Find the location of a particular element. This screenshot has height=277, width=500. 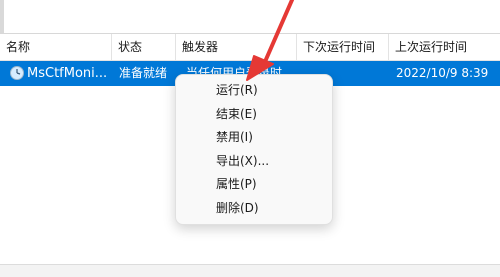

column-header-last-run: 上次运行时间 is located at coordinates (444, 47).